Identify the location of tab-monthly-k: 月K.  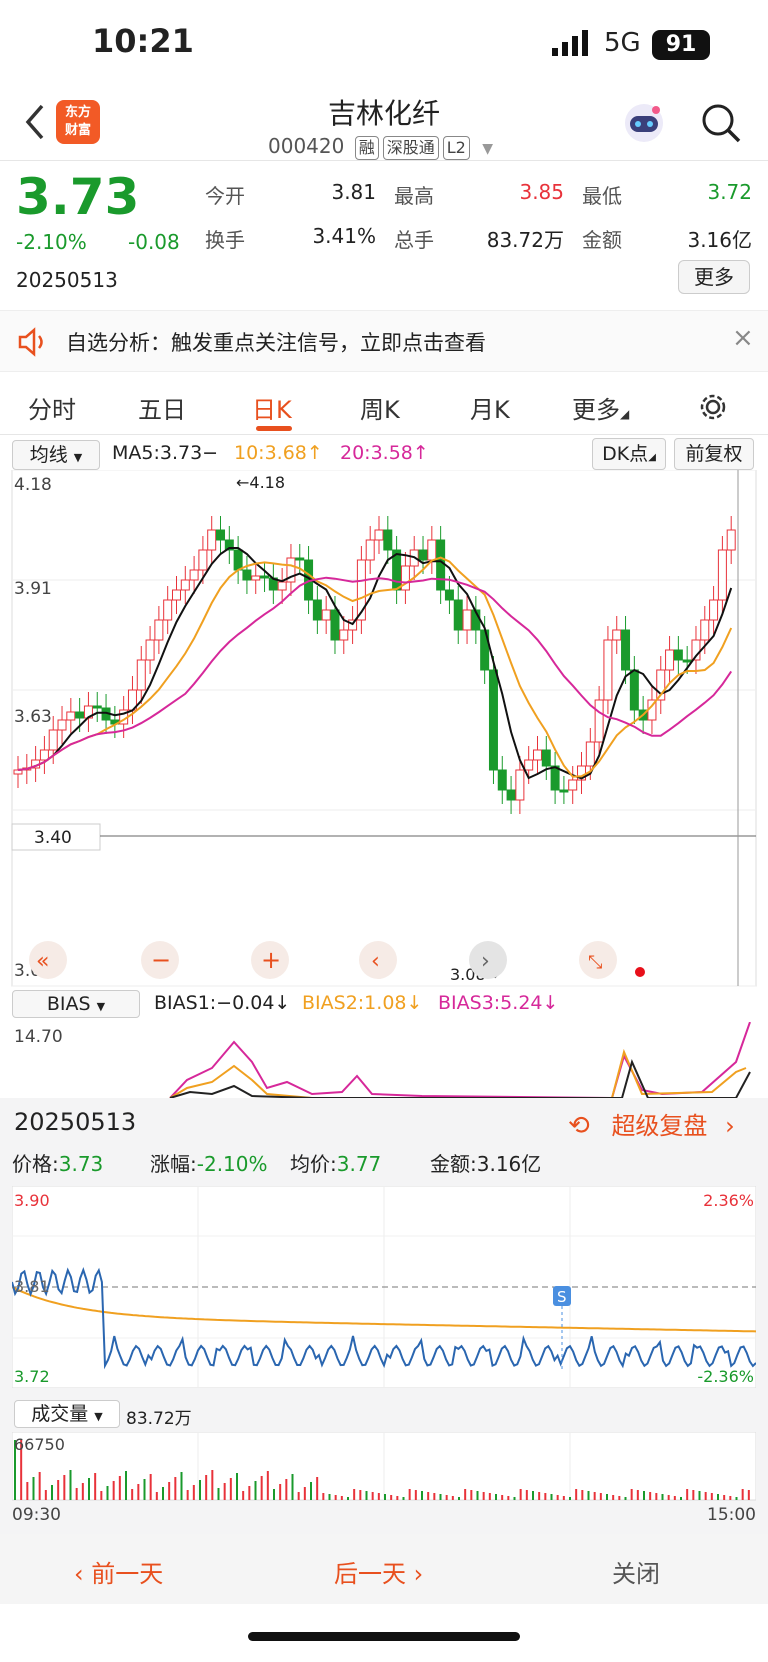
(490, 407).